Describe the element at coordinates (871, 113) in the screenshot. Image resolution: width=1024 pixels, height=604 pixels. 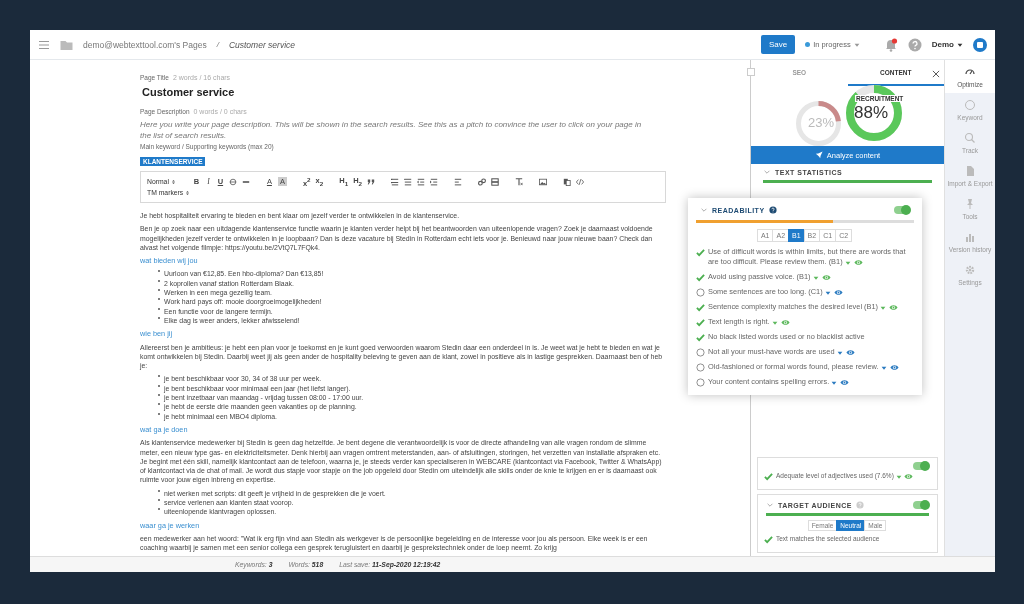
I see `score-value: 88%` at that location.